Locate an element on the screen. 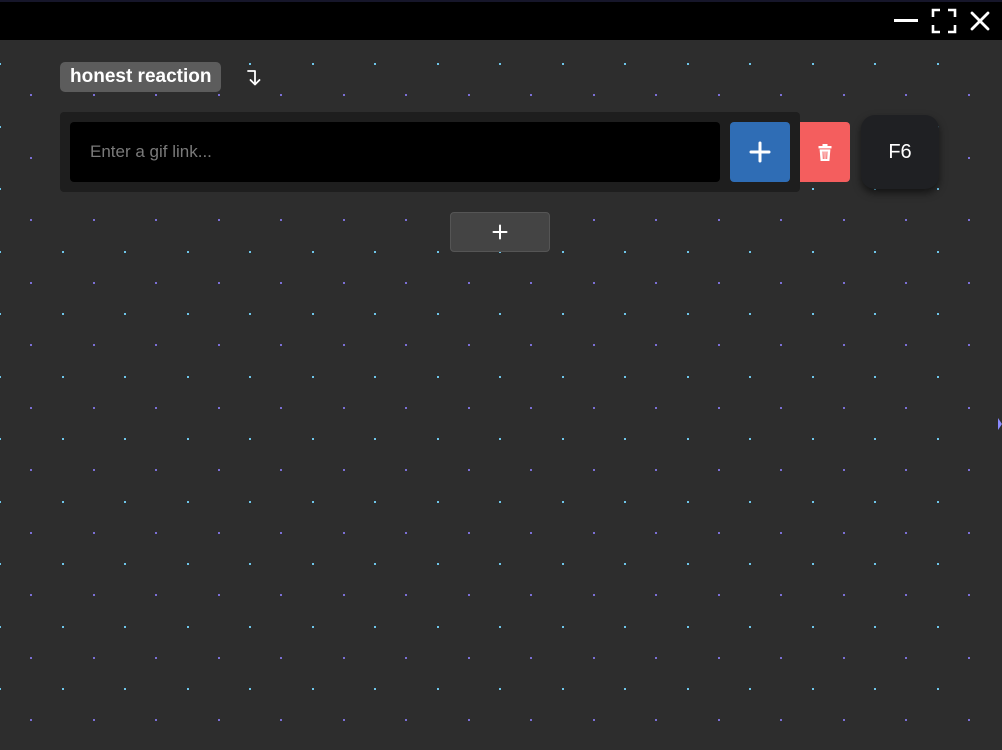  plus-icon is located at coordinates (760, 152).